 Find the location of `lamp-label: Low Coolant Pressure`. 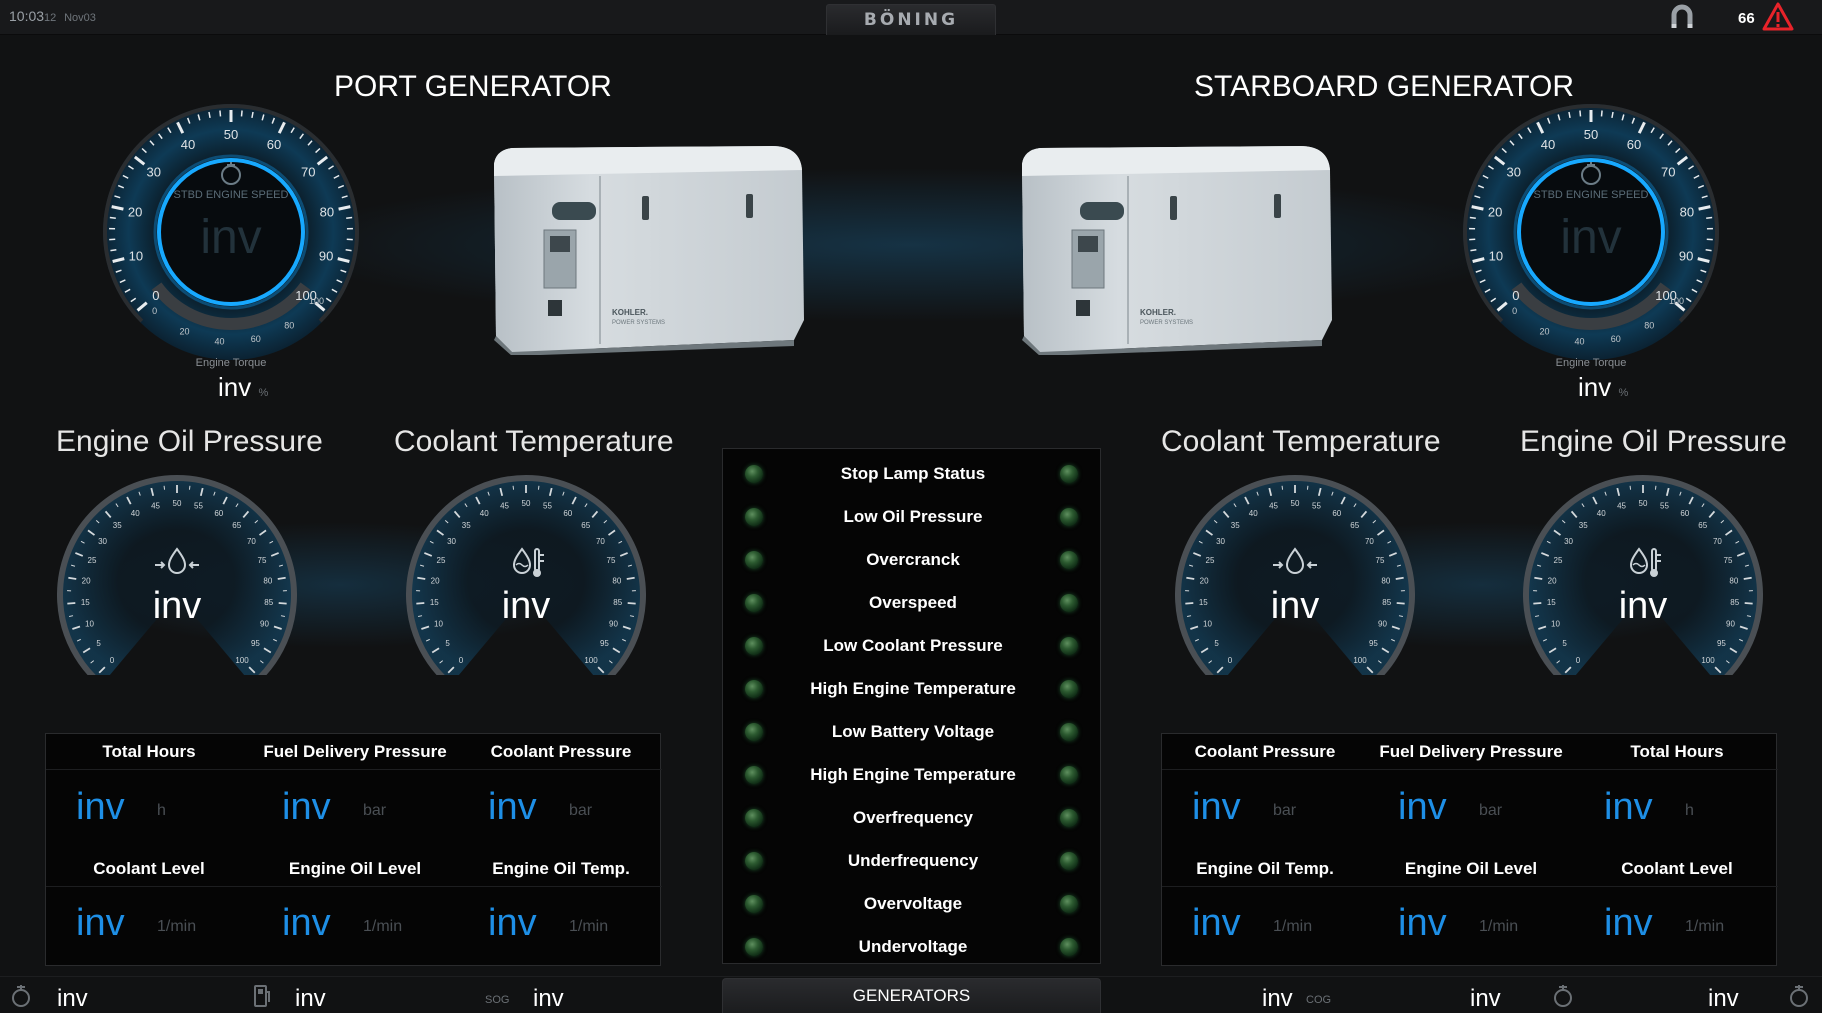

lamp-label: Low Coolant Pressure is located at coordinates (913, 645).